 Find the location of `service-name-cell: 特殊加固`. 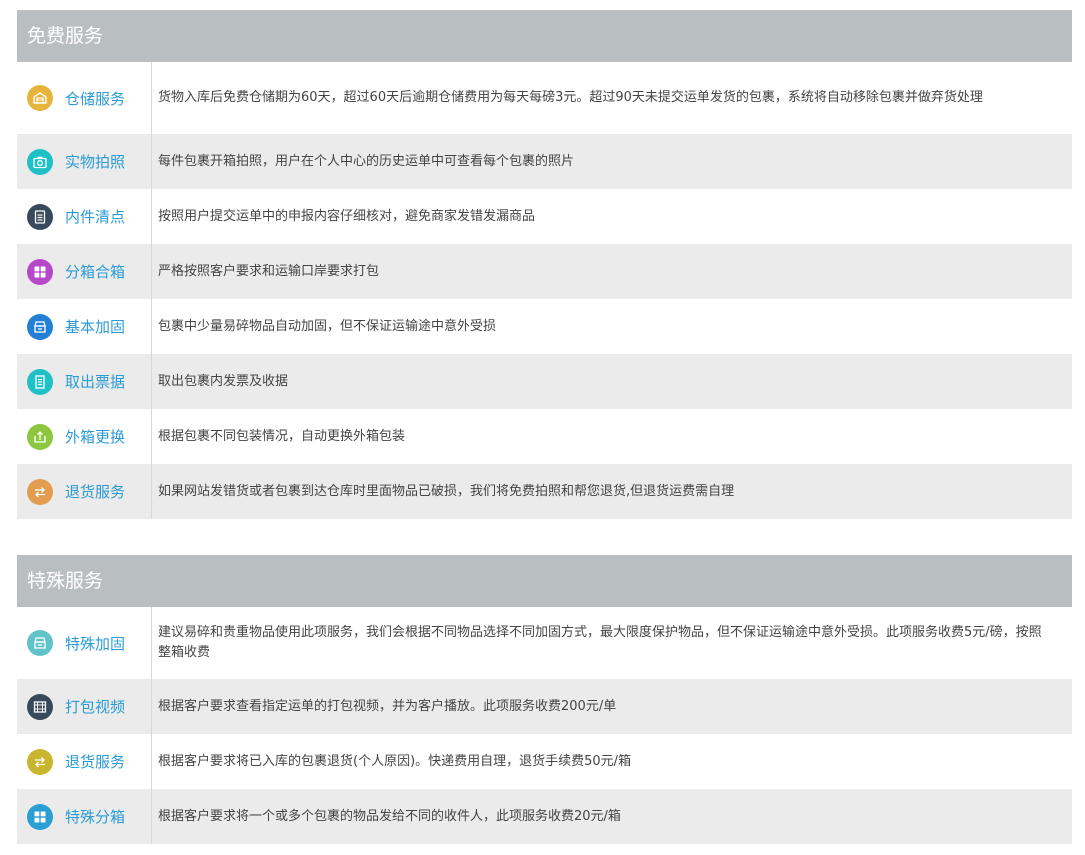

service-name-cell: 特殊加固 is located at coordinates (84, 643).